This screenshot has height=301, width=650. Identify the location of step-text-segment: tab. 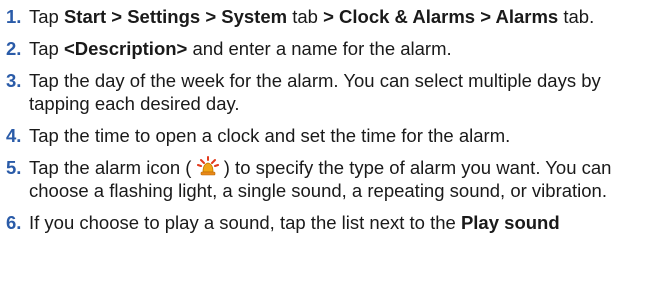
(305, 16).